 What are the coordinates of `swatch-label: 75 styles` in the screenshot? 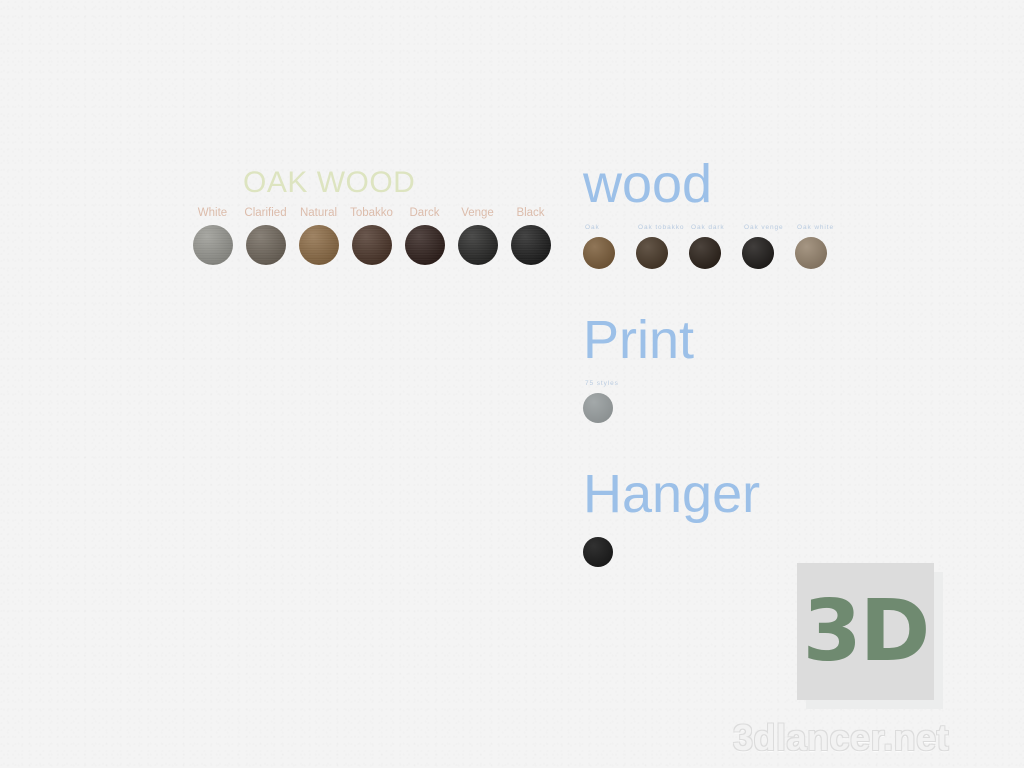 It's located at (602, 383).